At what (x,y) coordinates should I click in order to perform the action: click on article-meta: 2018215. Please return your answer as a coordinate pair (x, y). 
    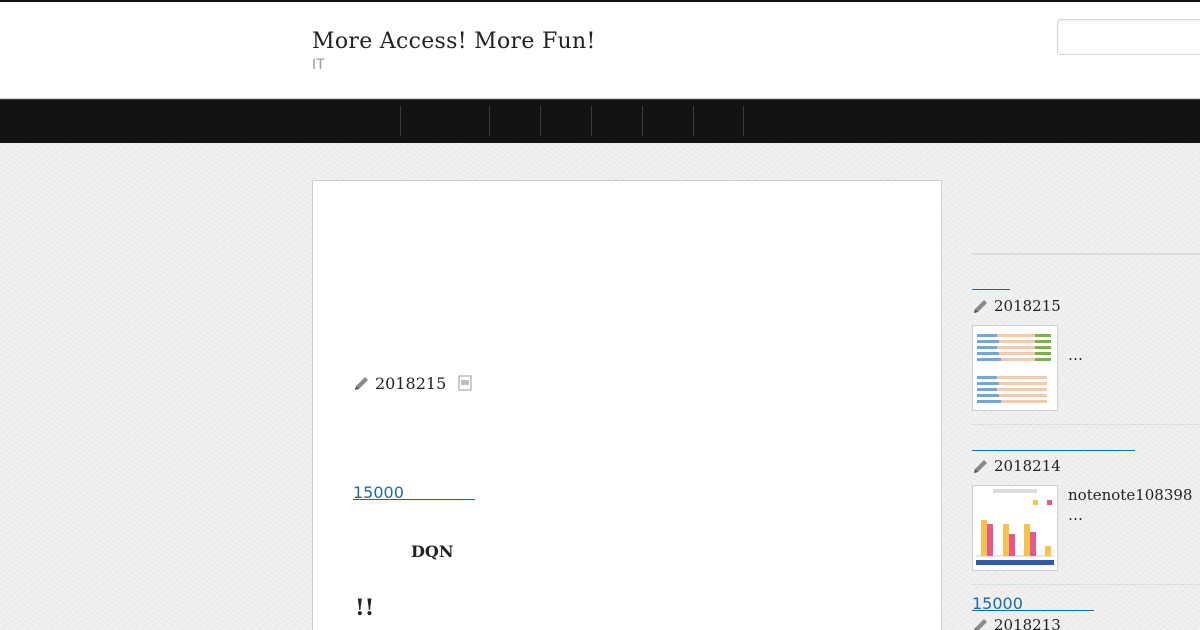
    Looking at the image, I should click on (412, 383).